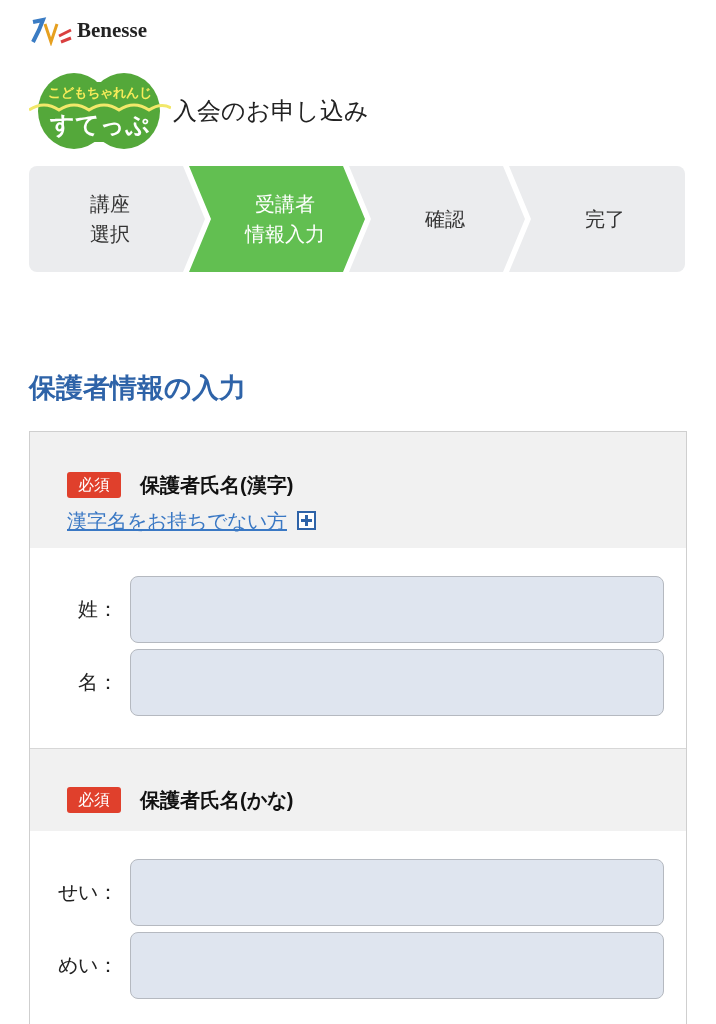 The height and width of the screenshot is (1024, 716). What do you see at coordinates (445, 219) in the screenshot?
I see `step-label: 確認` at bounding box center [445, 219].